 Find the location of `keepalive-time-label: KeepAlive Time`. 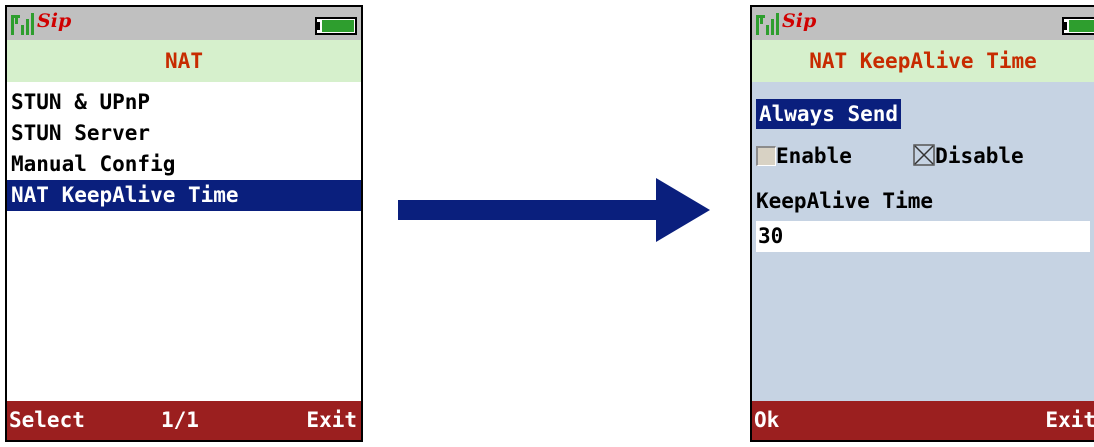

keepalive-time-label: KeepAlive Time is located at coordinates (845, 201).